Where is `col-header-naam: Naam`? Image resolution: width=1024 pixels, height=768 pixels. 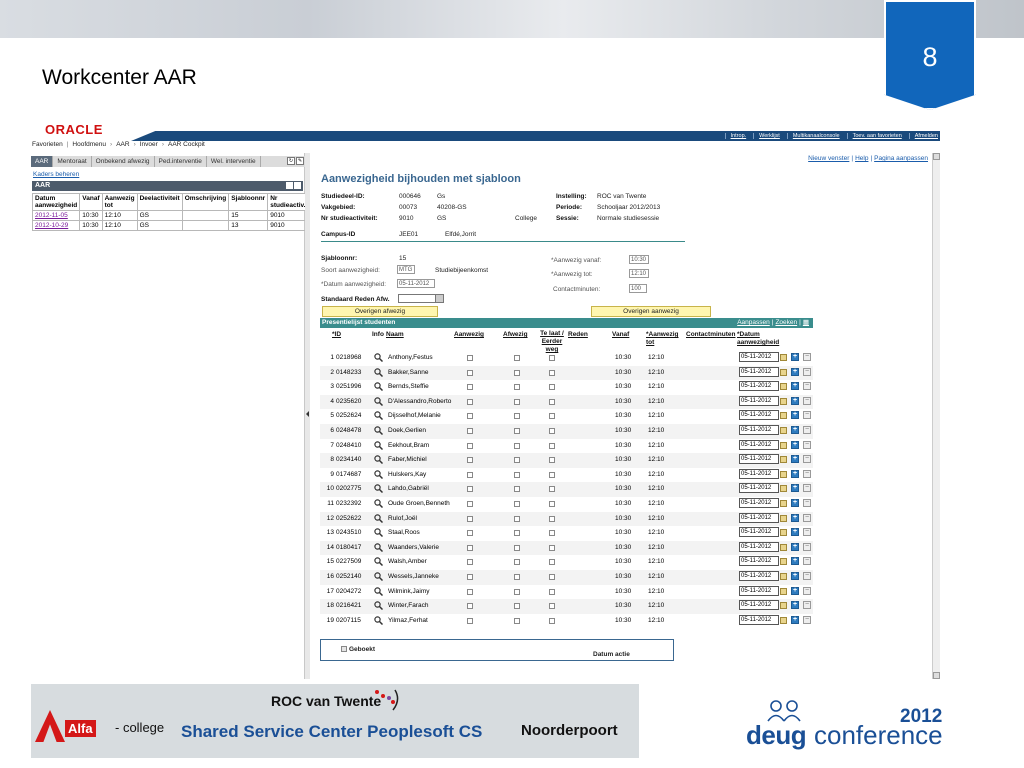 col-header-naam: Naam is located at coordinates (395, 335).